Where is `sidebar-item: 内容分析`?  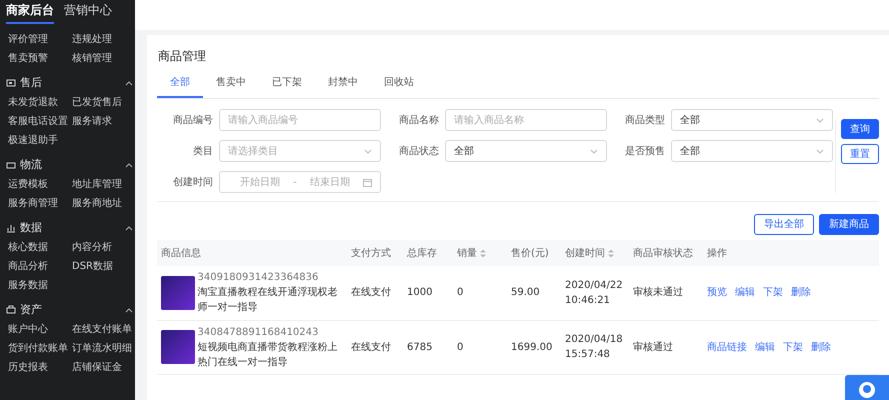
sidebar-item: 内容分析 is located at coordinates (91, 247).